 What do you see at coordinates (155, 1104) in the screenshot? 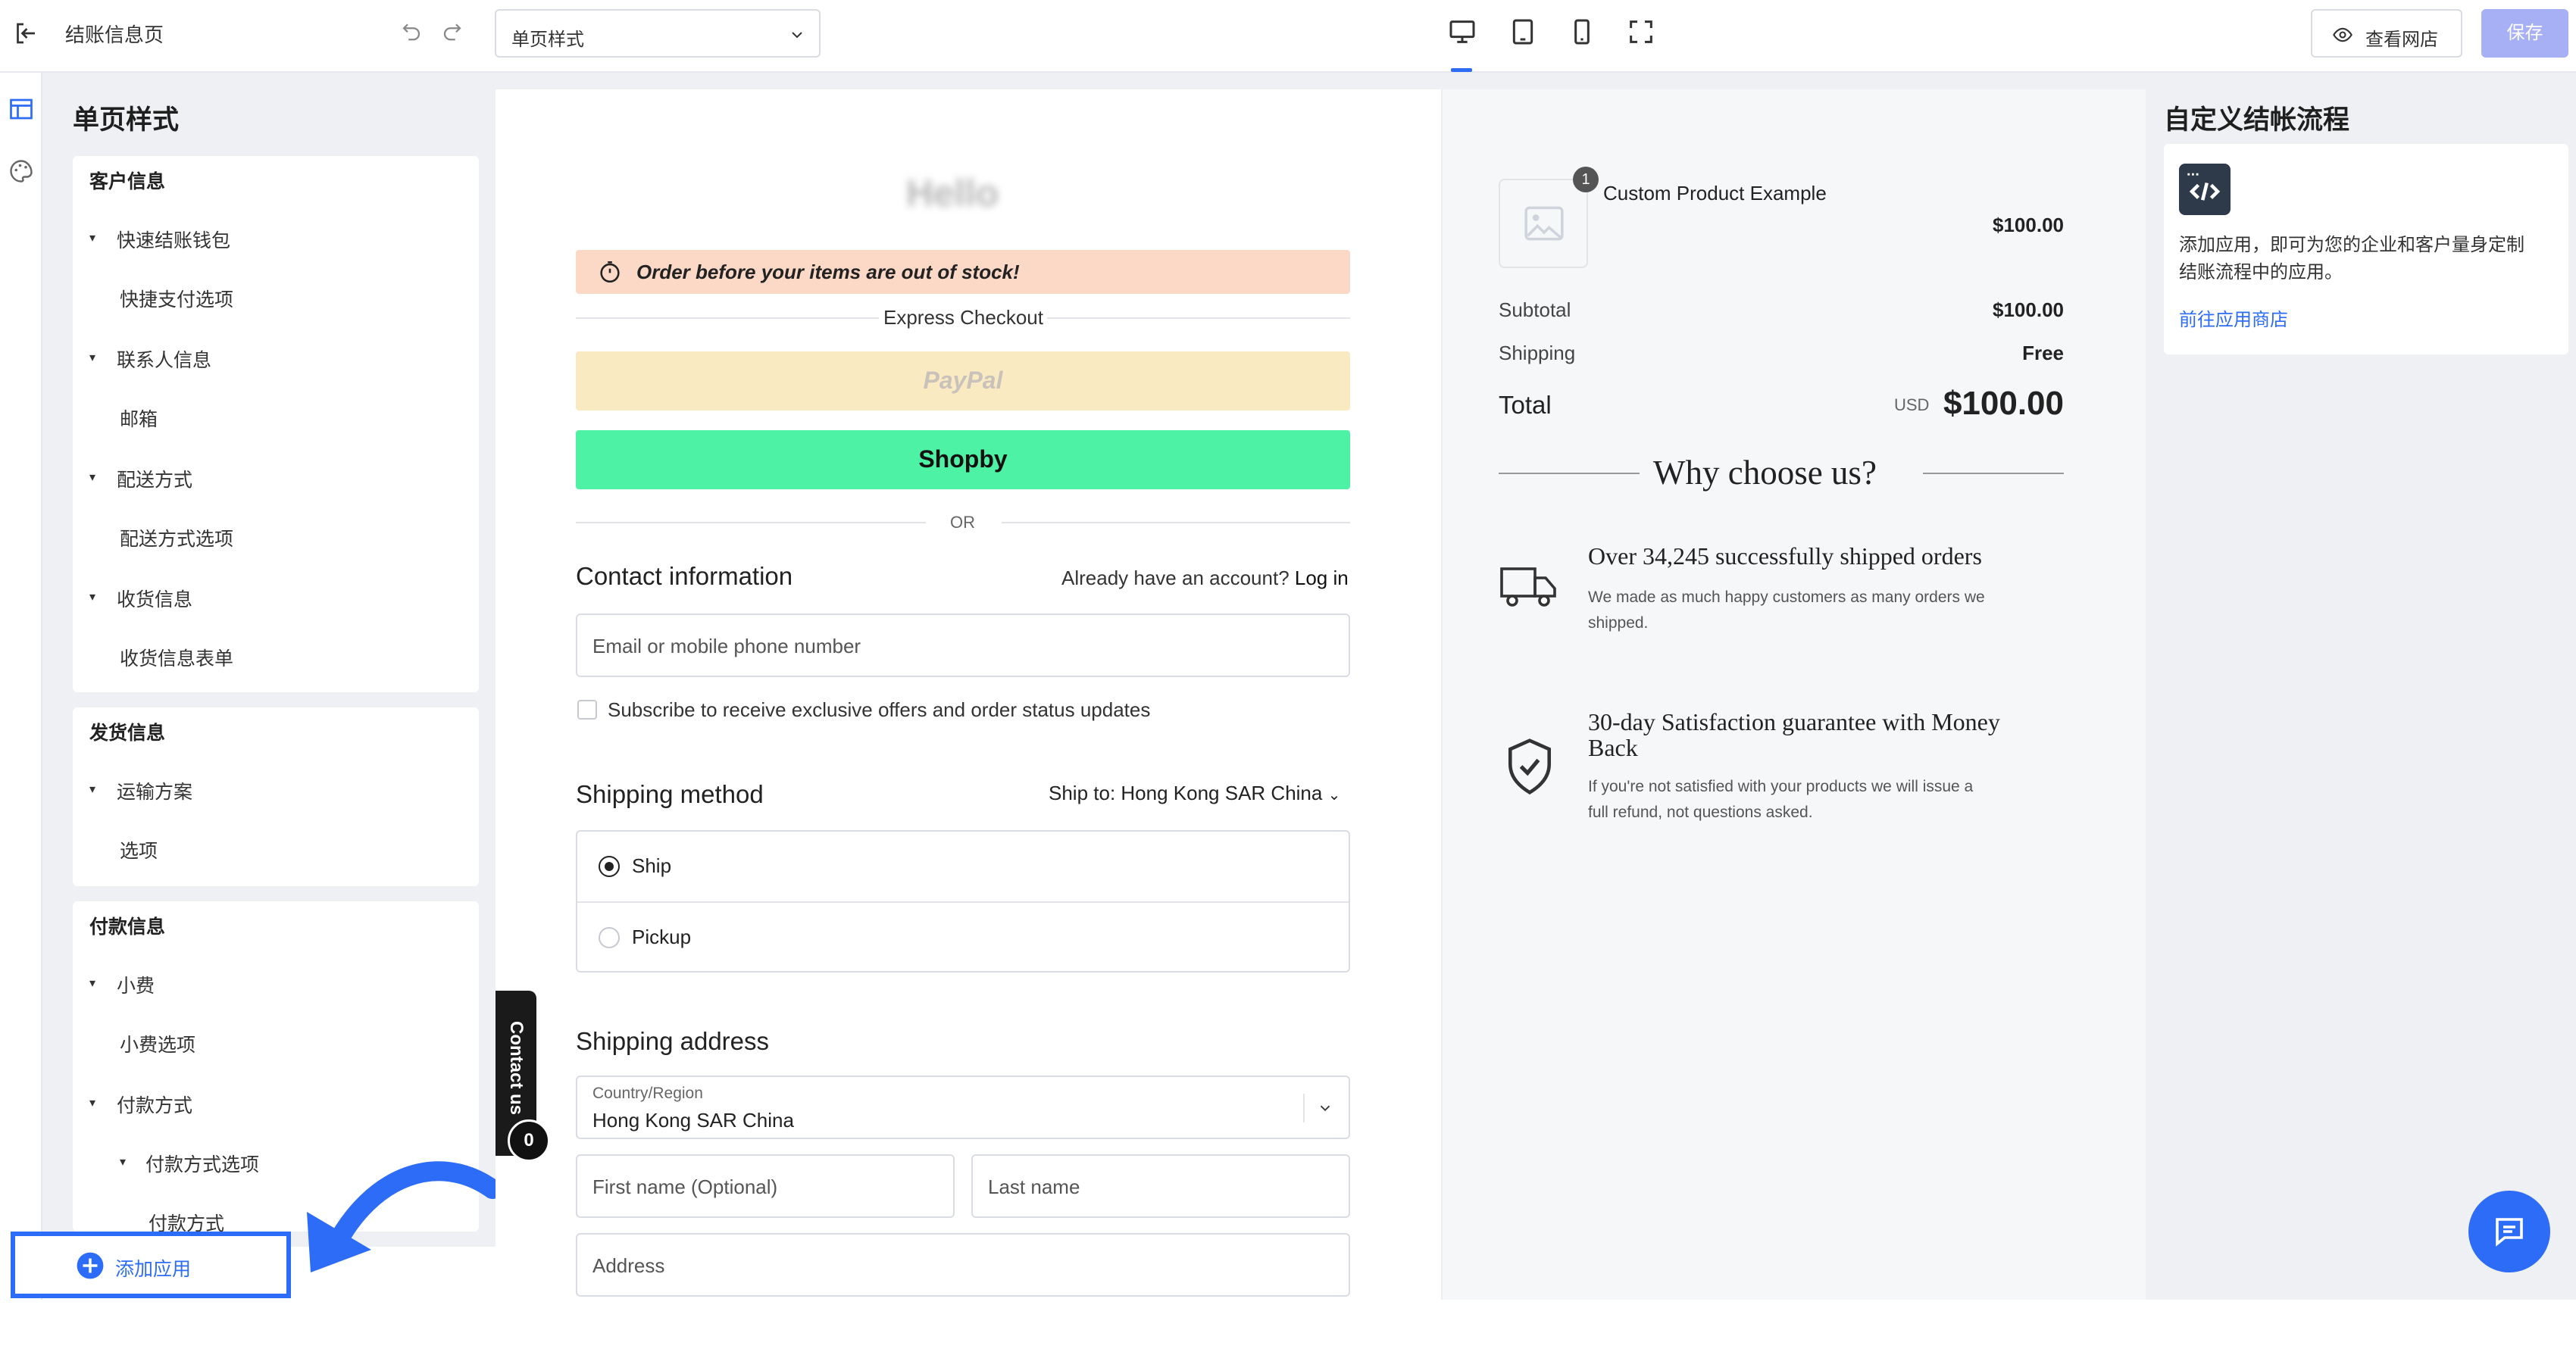
I see `sidebar-item-payment-method: 付款方式` at bounding box center [155, 1104].